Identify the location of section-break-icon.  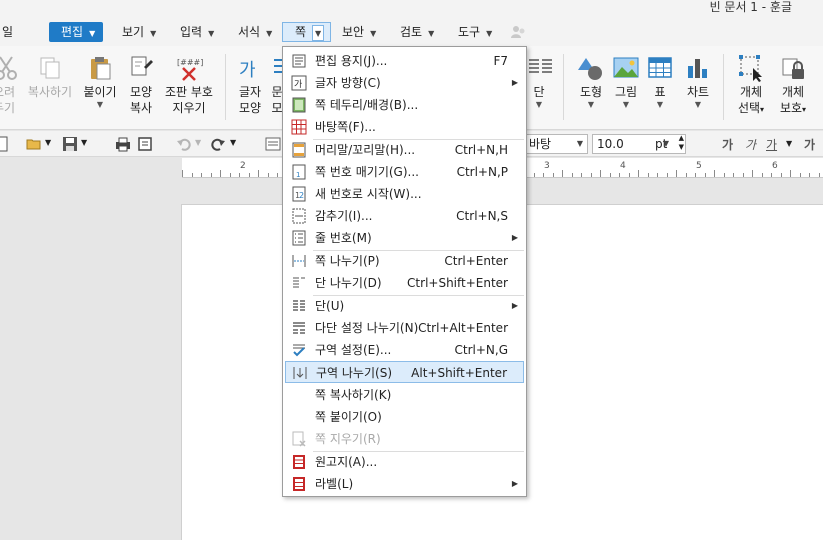
(300, 373).